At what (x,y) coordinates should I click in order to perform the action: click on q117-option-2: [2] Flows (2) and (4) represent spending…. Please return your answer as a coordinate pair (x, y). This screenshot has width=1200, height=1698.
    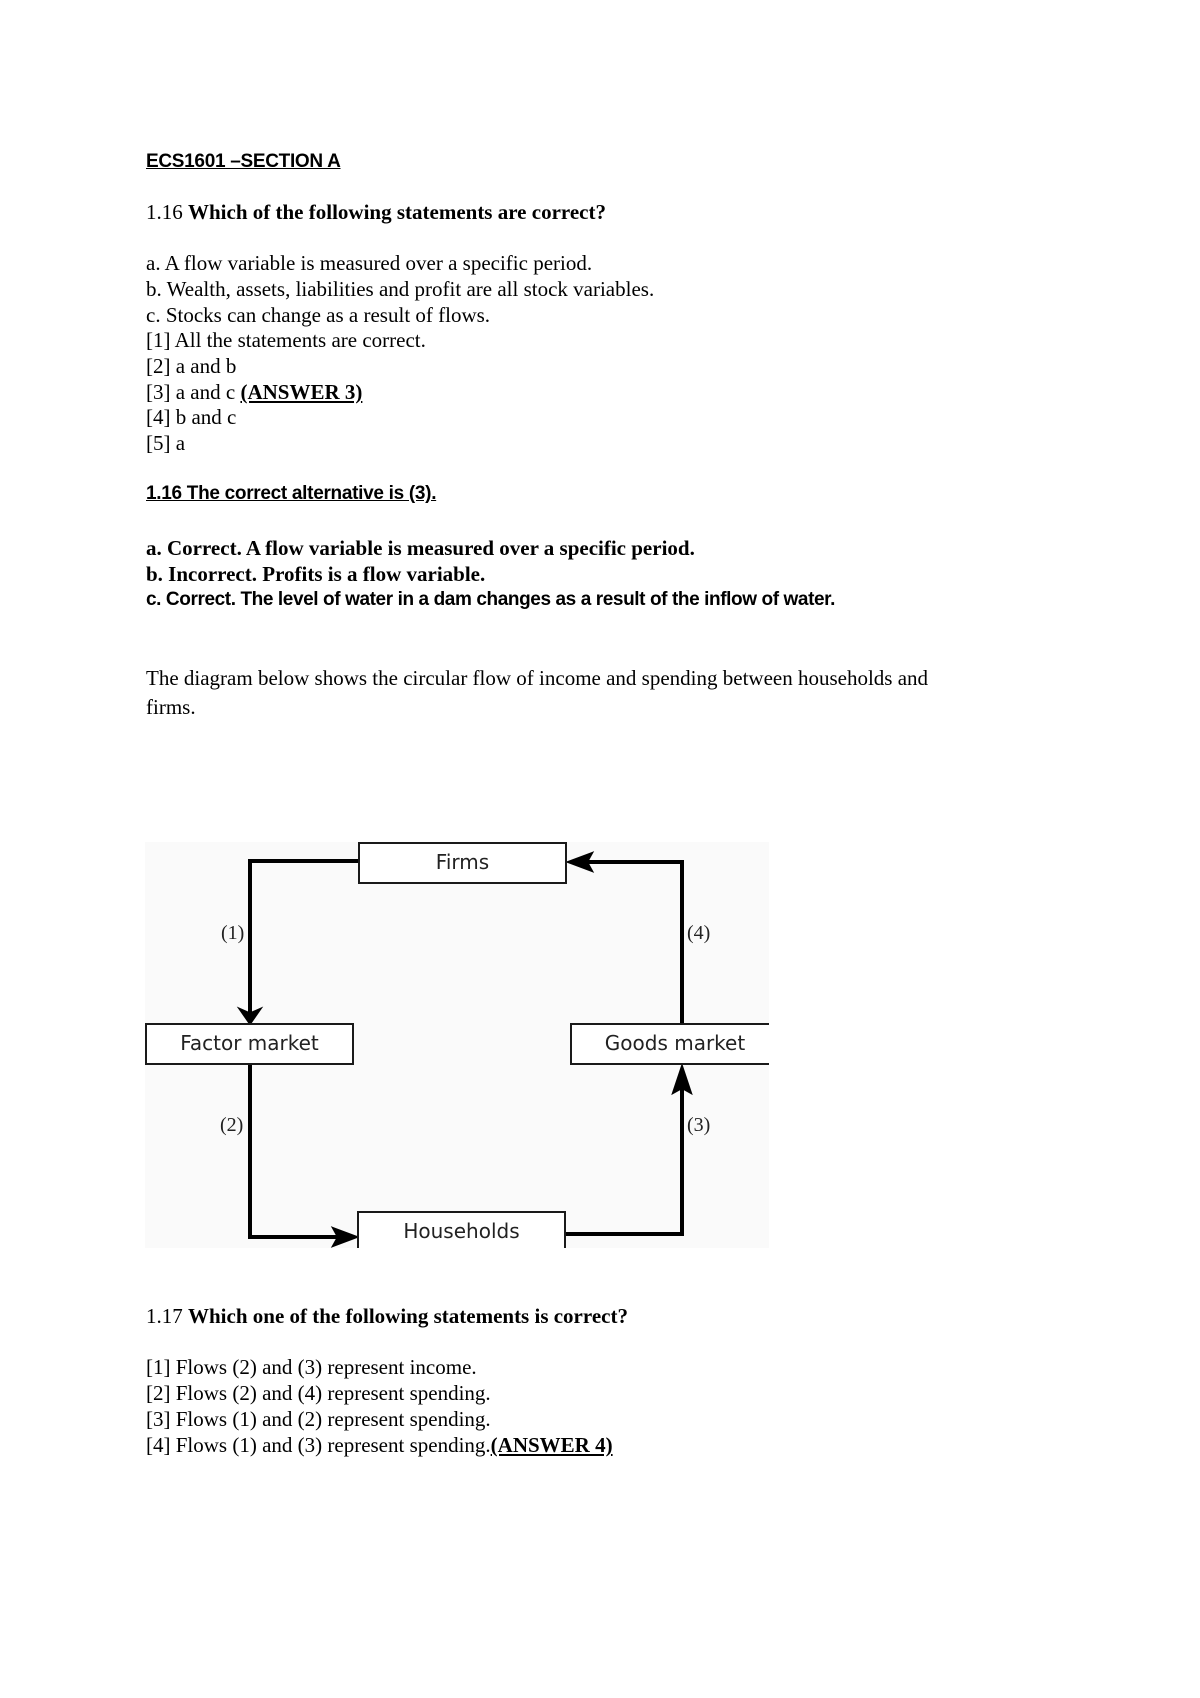
    Looking at the image, I should click on (318, 1393).